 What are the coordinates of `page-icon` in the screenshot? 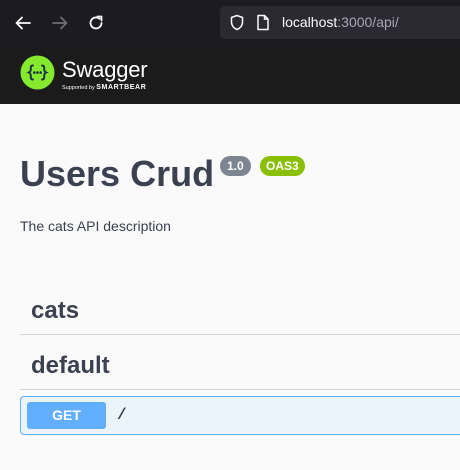 It's located at (263, 25).